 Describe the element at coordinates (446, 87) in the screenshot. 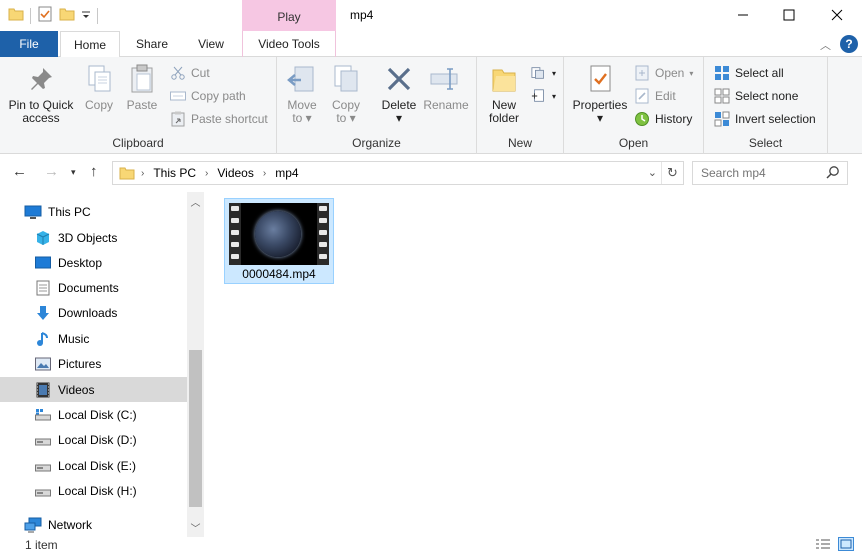

I see `rename-button: Rename` at that location.